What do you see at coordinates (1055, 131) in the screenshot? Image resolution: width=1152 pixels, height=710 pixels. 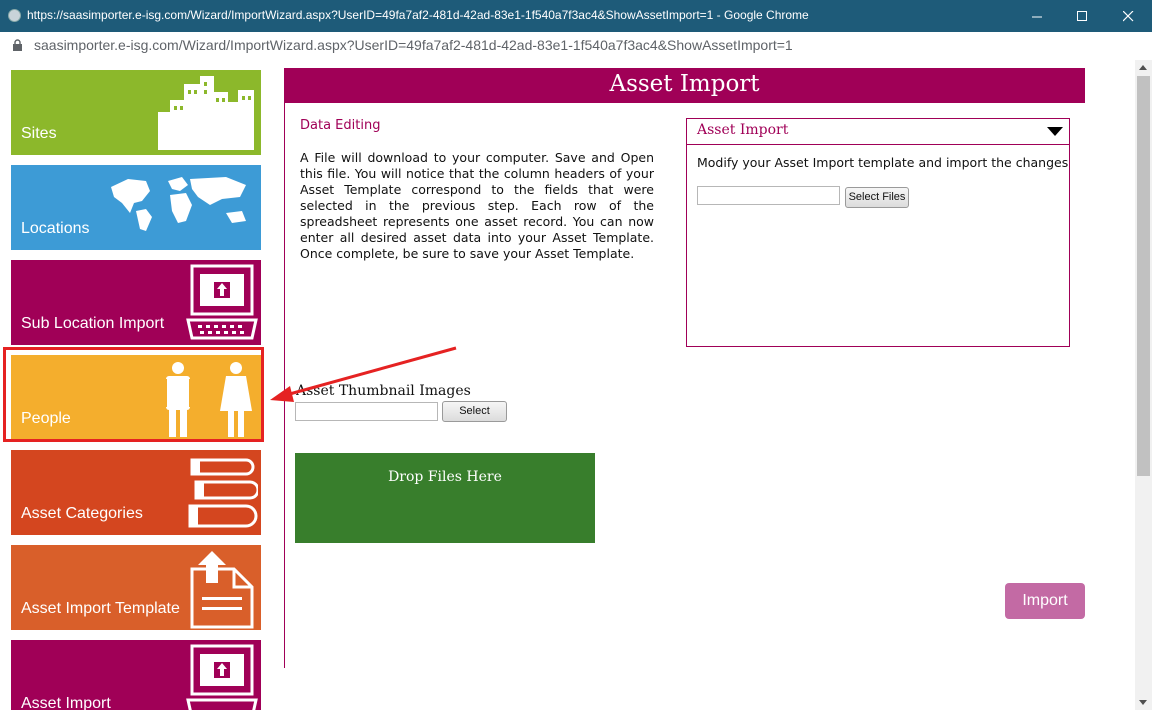 I see `collapse-caret-icon` at bounding box center [1055, 131].